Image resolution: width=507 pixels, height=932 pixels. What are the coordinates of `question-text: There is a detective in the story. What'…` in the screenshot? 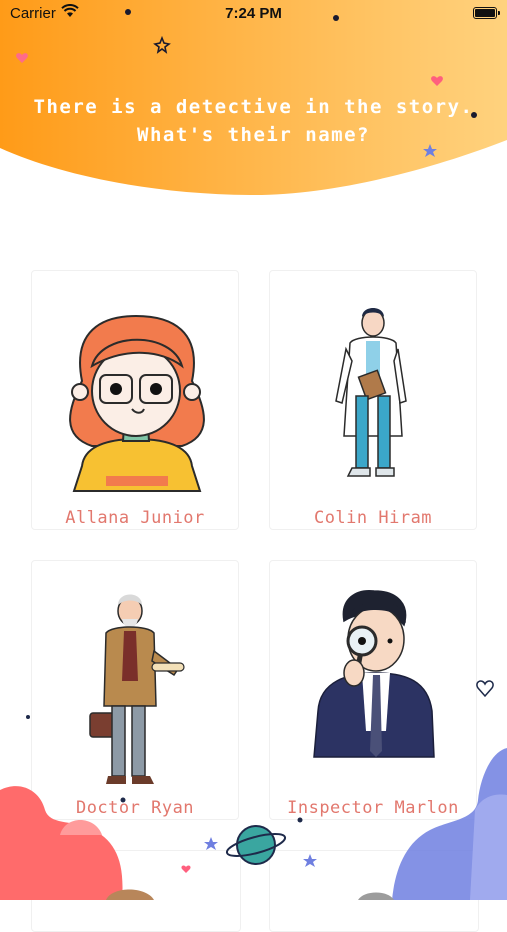 It's located at (253, 121).